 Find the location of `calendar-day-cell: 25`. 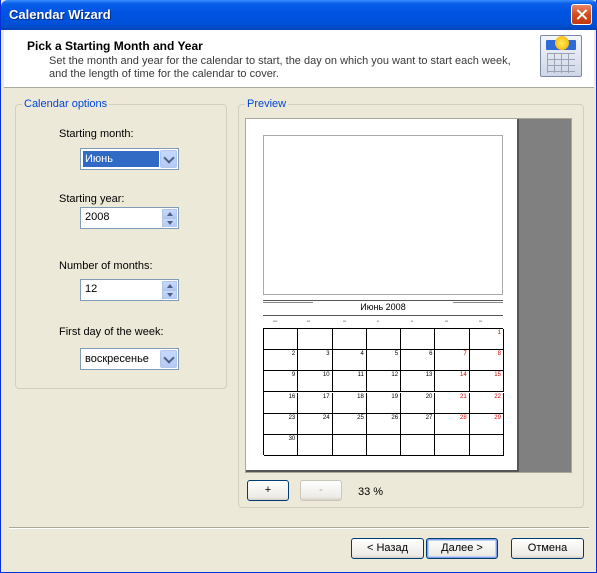

calendar-day-cell: 25 is located at coordinates (349, 424).